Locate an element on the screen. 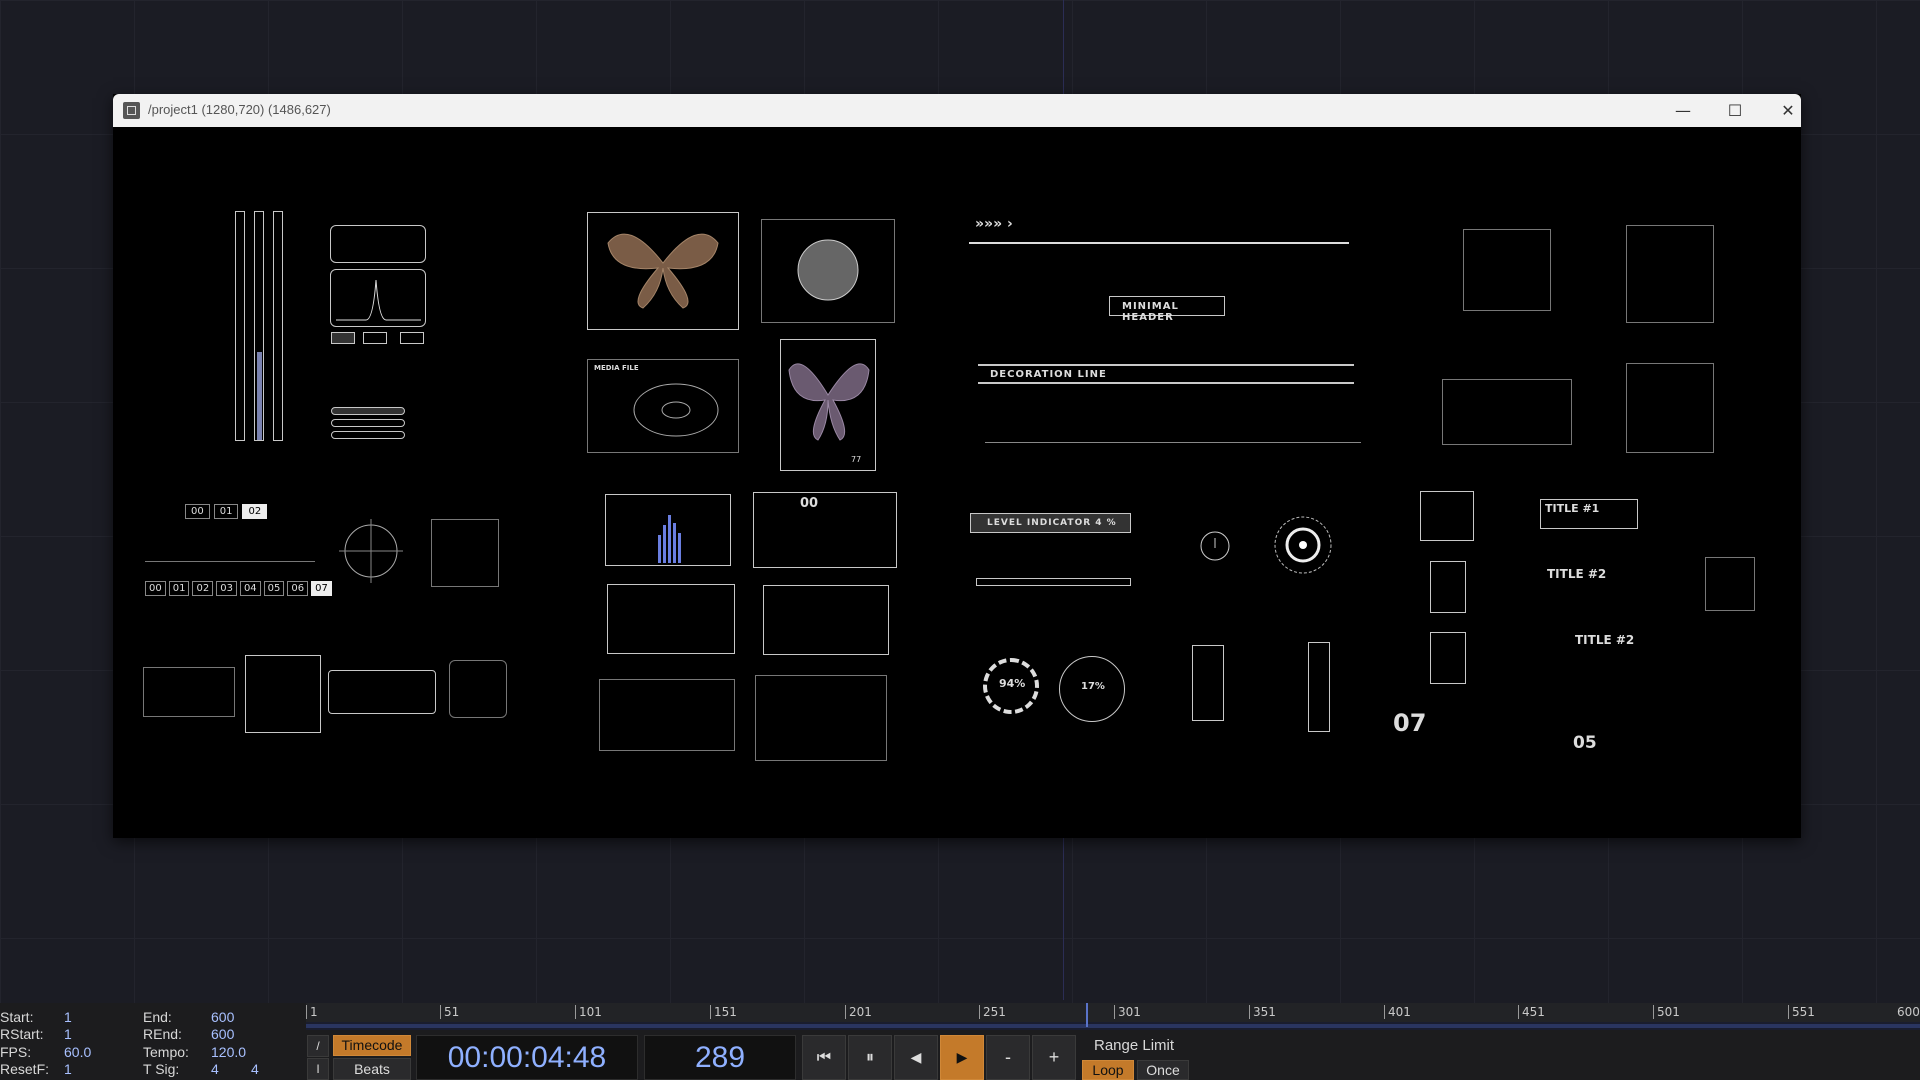 This screenshot has height=1080, width=1920. counter-cell: 05 is located at coordinates (274, 588).